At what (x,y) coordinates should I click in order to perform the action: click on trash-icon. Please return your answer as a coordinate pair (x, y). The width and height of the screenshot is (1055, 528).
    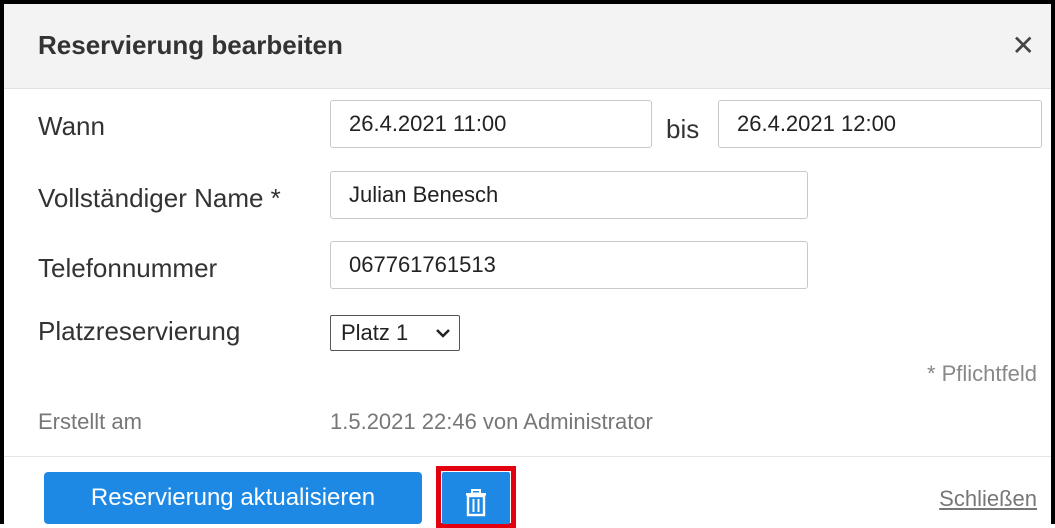
    Looking at the image, I should click on (476, 503).